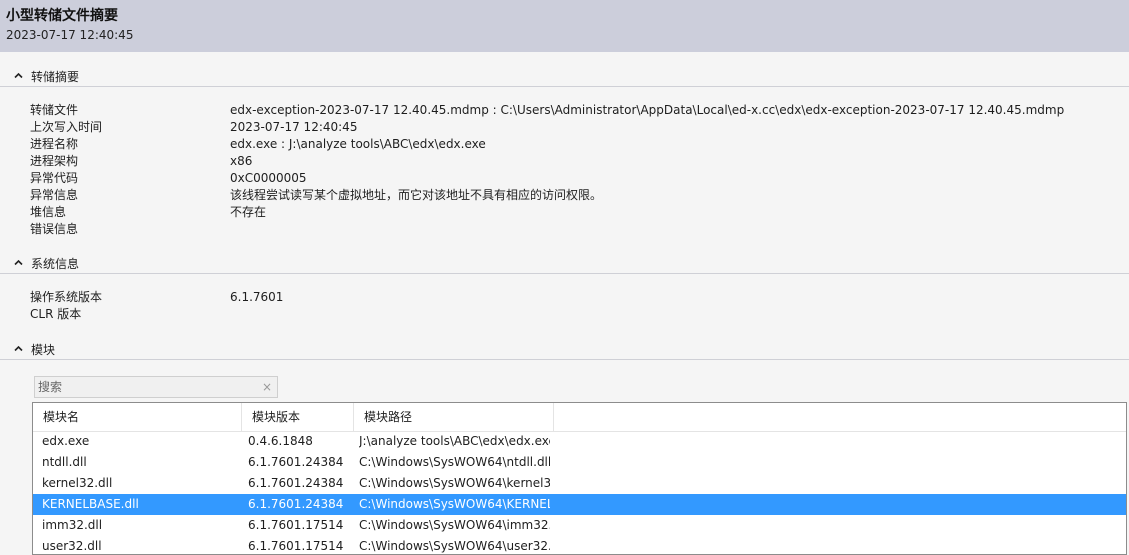  What do you see at coordinates (575, 297) in the screenshot?
I see `info-row: 操作系统版本 6.1.7601` at bounding box center [575, 297].